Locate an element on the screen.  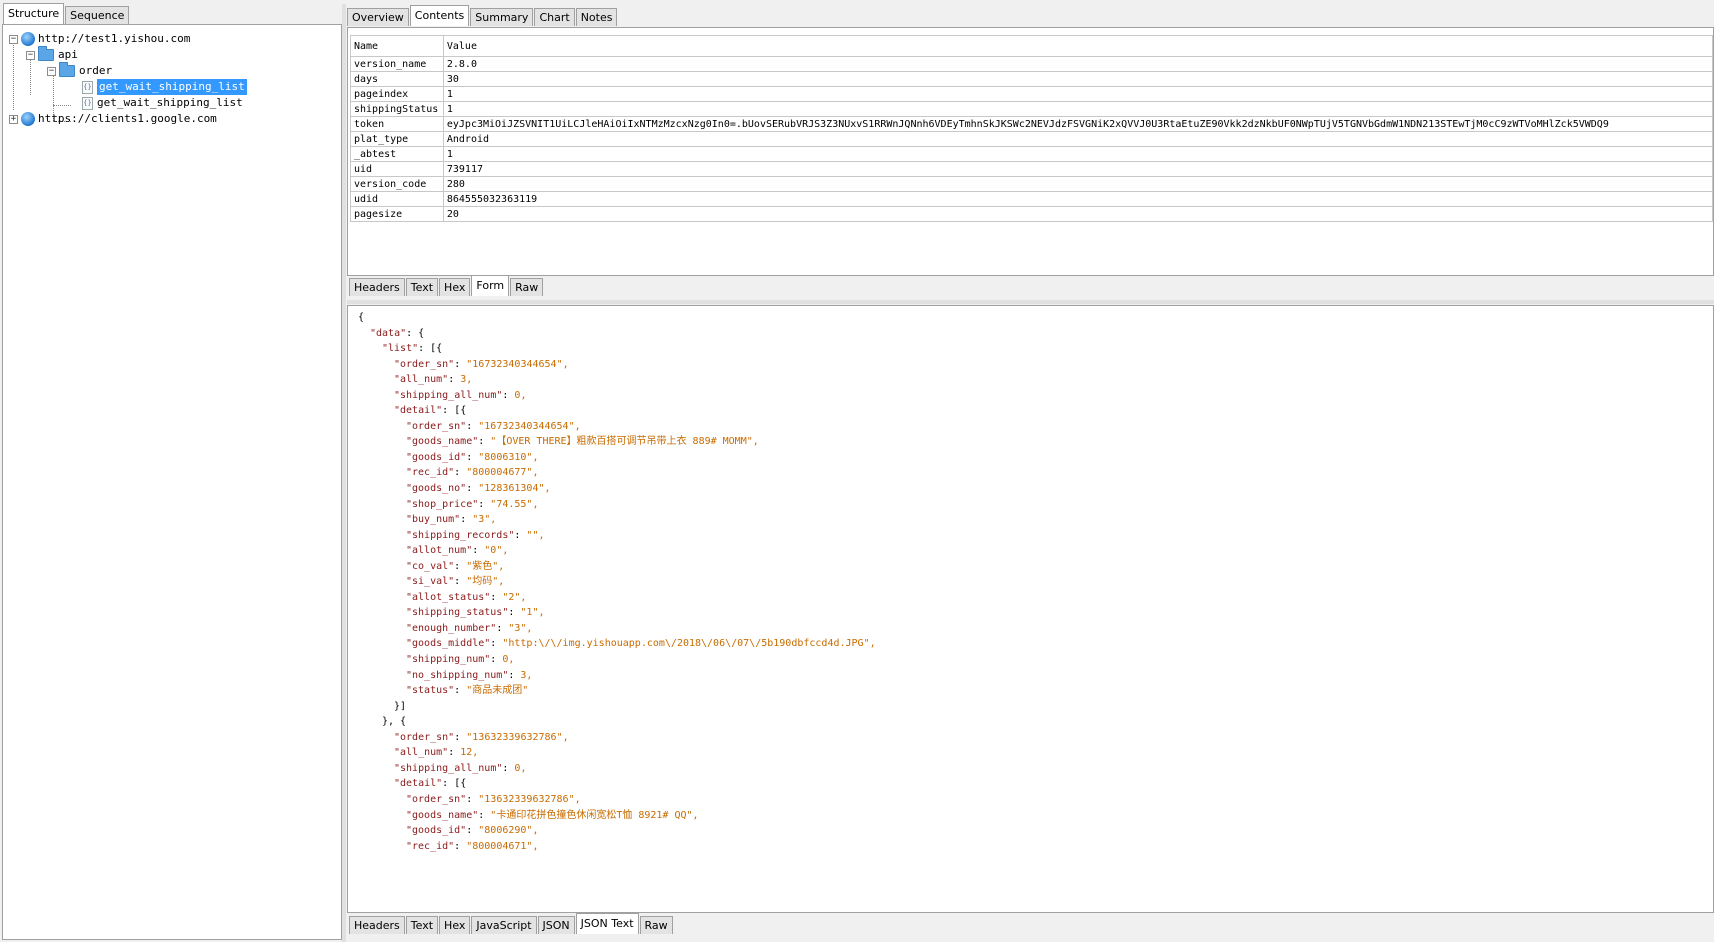
column-header-value: Value is located at coordinates (1077, 46).